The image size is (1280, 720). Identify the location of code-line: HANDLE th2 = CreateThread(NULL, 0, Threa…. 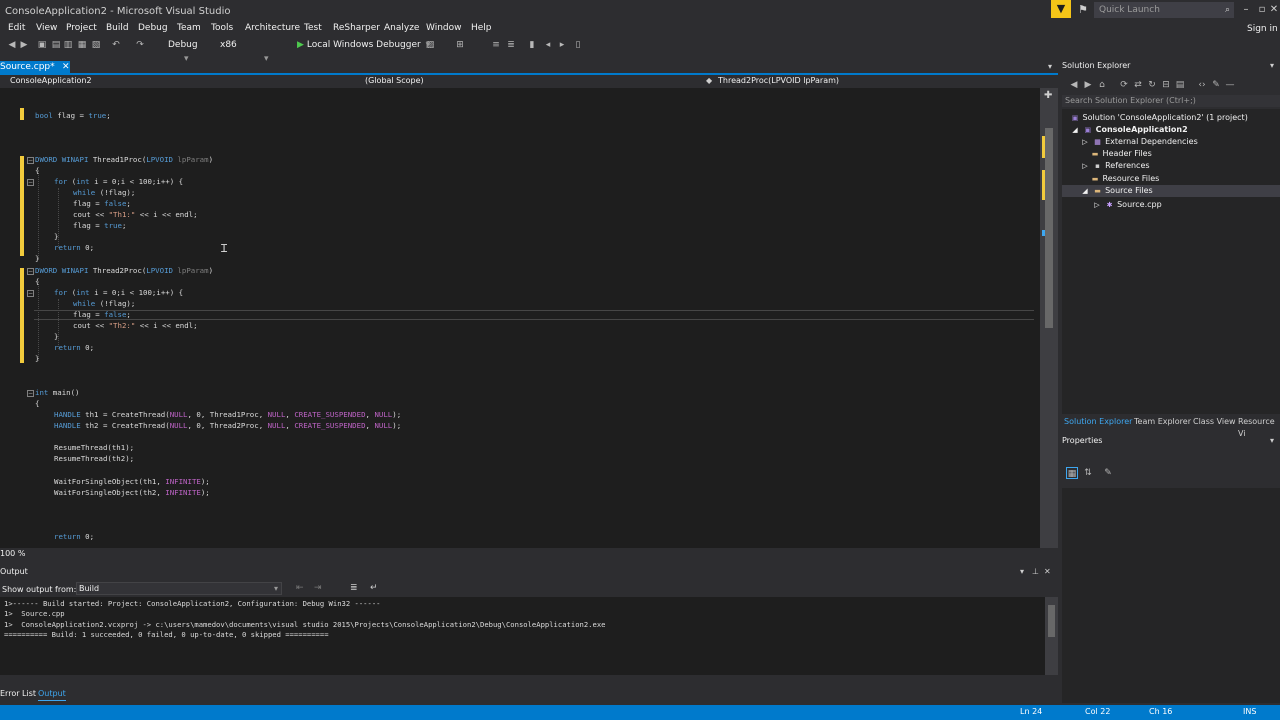
(228, 425).